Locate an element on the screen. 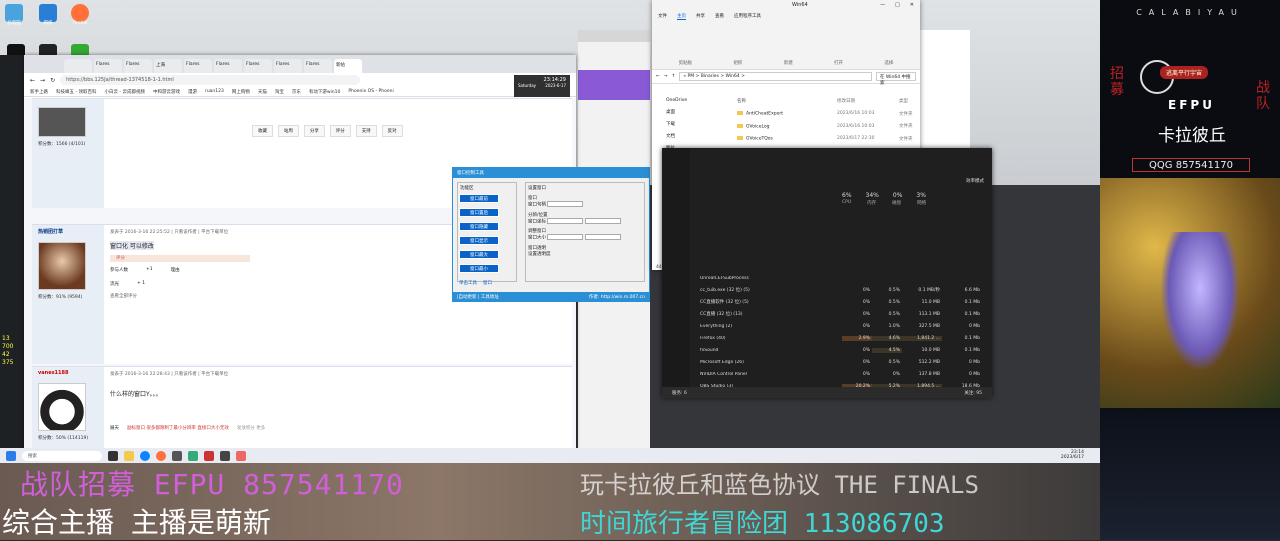  column-header-name: 名称 is located at coordinates (782, 101).